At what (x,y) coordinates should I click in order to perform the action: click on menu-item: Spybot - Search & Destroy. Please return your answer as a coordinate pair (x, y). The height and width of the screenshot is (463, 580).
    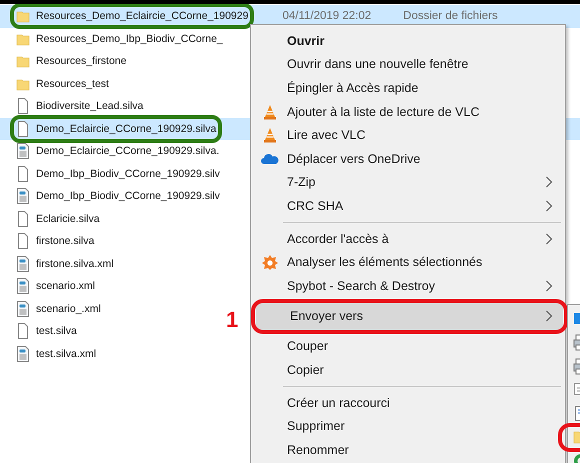
    Looking at the image, I should click on (408, 286).